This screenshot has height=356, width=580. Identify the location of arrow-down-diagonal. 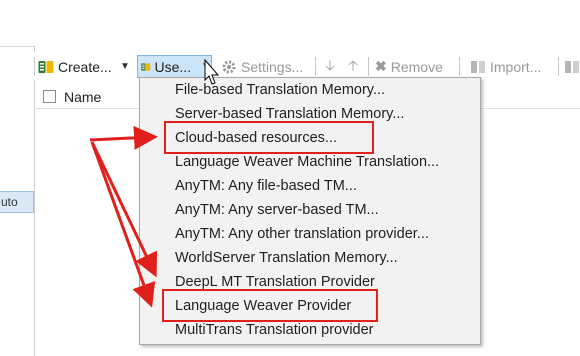
(124, 209).